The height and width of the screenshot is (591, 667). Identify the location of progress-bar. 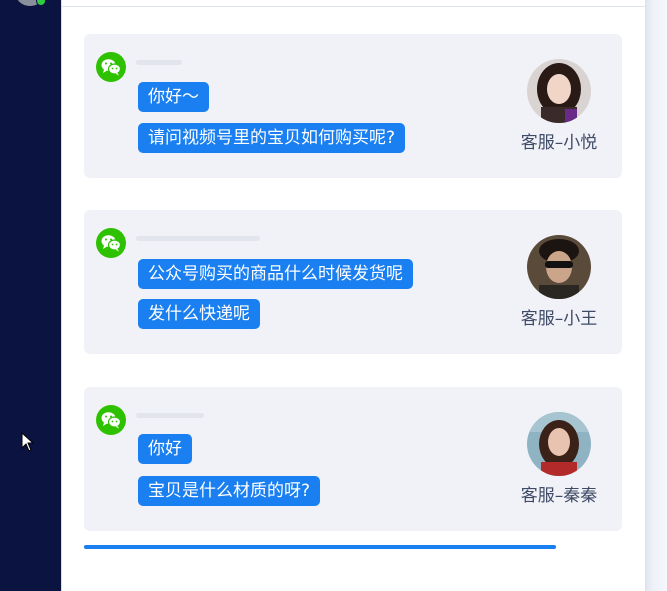
(320, 547).